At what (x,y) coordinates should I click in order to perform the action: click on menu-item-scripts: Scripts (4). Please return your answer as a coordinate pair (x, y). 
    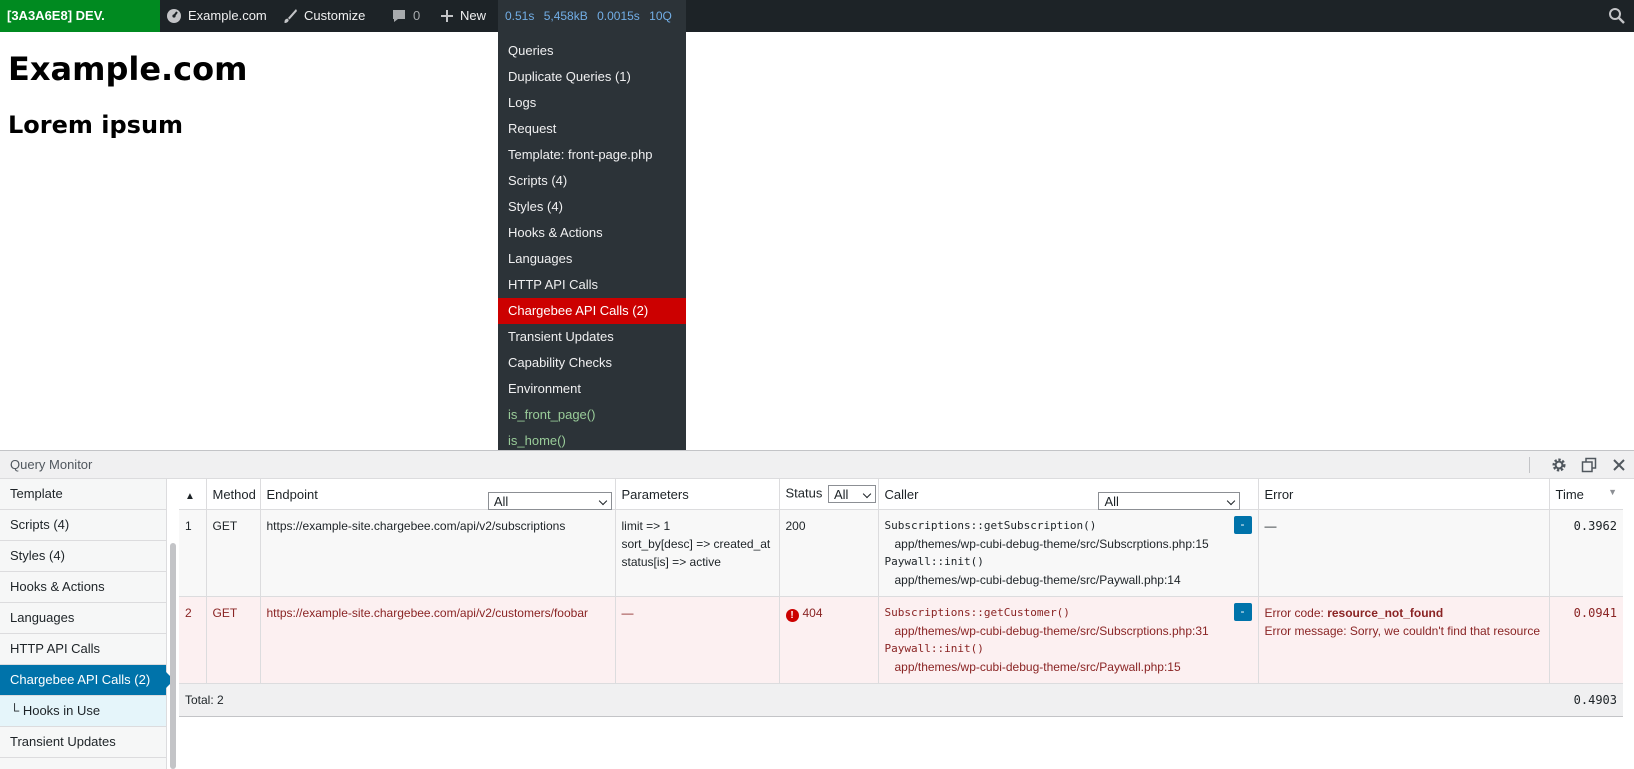
    Looking at the image, I should click on (592, 181).